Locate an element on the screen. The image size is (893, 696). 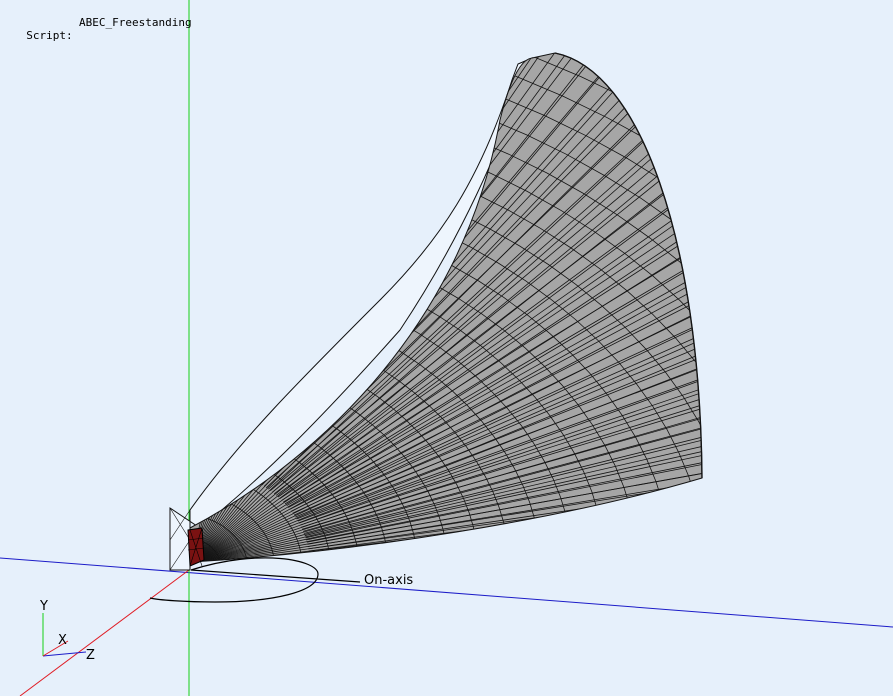
orientation-triad: Y X Z is located at coordinates (67, 631).